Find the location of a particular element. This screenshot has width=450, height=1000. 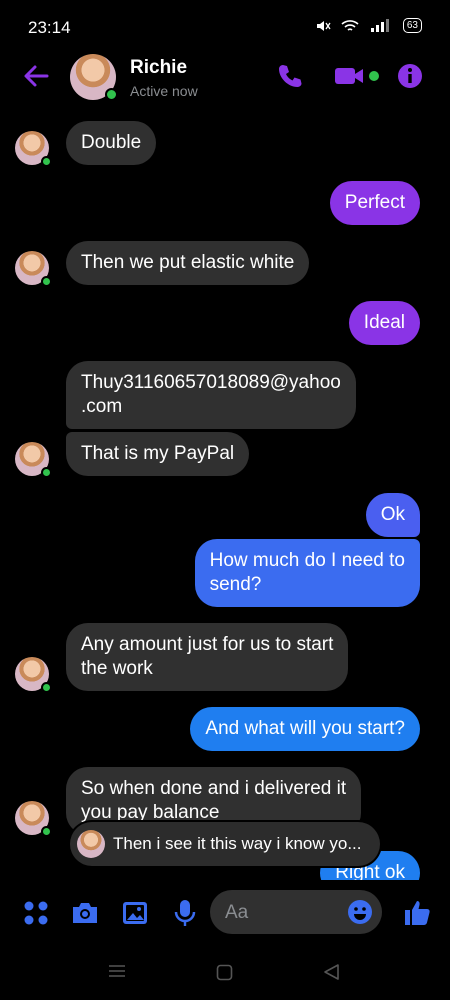

gallery-icon is located at coordinates (135, 913).